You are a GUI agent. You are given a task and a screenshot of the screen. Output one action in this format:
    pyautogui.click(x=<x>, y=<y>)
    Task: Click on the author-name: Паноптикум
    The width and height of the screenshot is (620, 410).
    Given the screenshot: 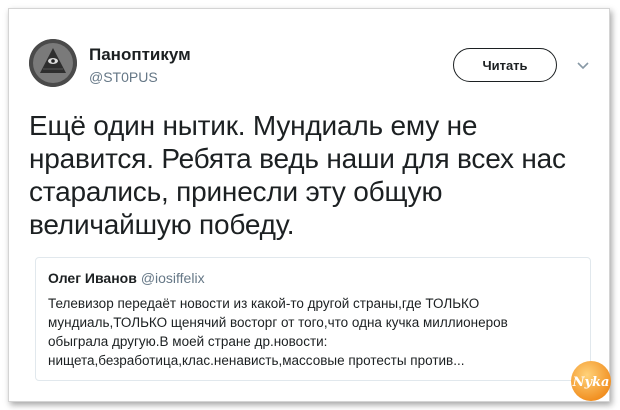 What is the action you would take?
    pyautogui.click(x=140, y=55)
    